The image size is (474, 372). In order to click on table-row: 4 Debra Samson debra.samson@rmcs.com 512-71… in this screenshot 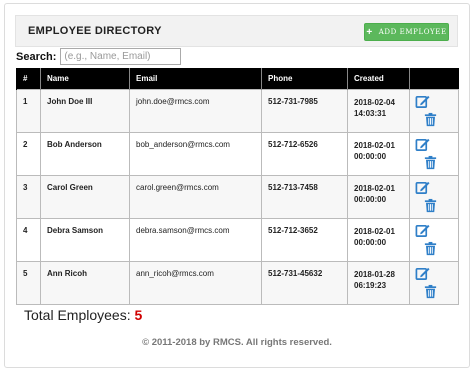, I will do `click(237, 239)`.